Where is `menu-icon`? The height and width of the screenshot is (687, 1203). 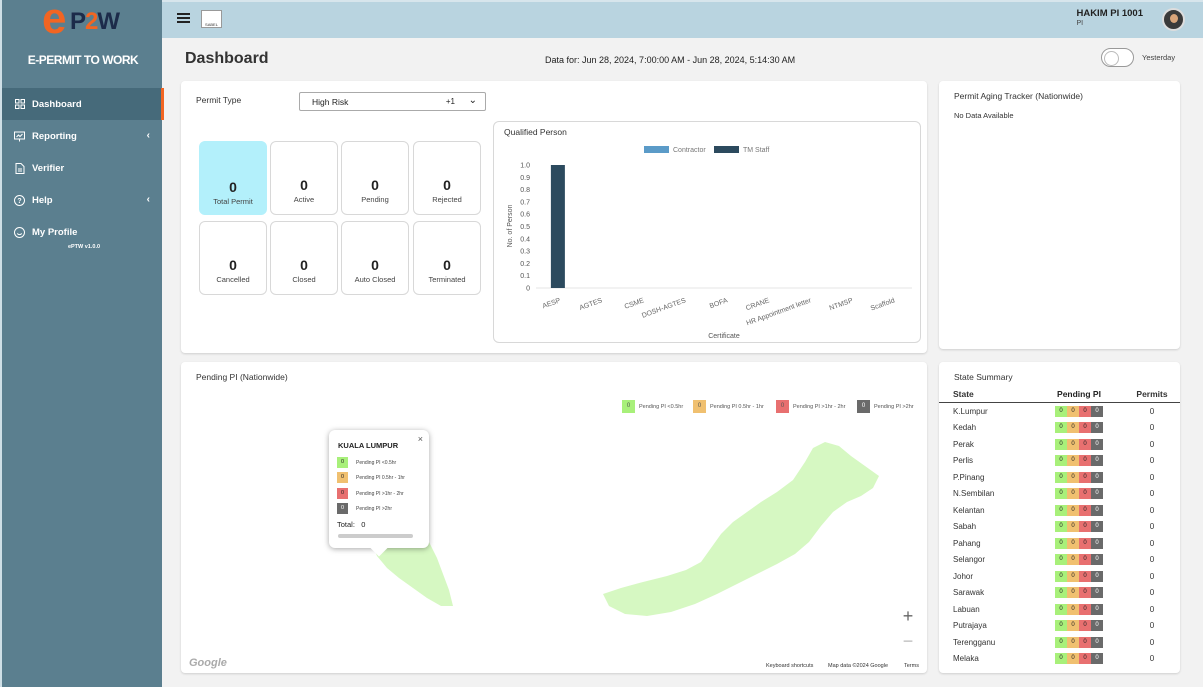
menu-icon is located at coordinates (183, 18).